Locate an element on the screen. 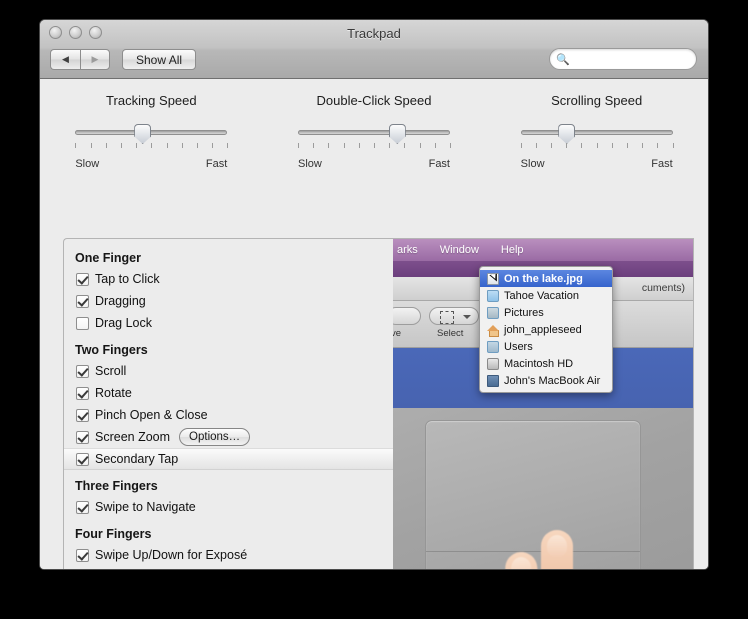  slider-title: Tracking Speed is located at coordinates (151, 100).